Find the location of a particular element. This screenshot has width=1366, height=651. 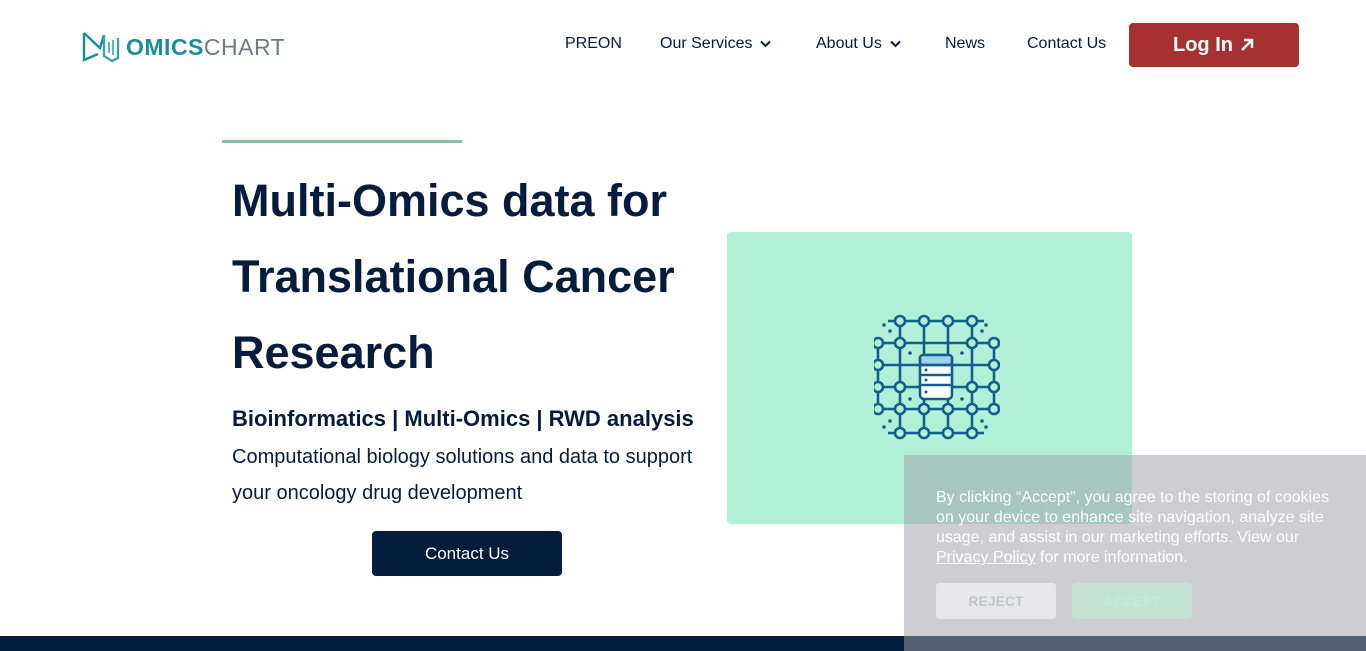

hero-accent-line is located at coordinates (342, 141).